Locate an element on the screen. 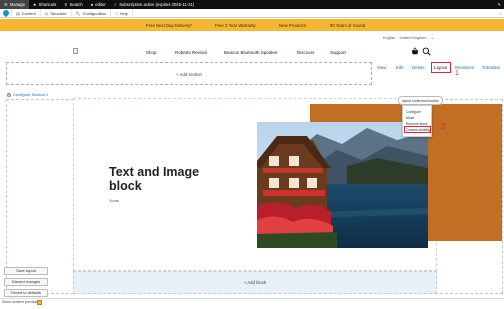 The width and height of the screenshot is (504, 309). promo-item: Free 2 Year Warranty is located at coordinates (235, 25).